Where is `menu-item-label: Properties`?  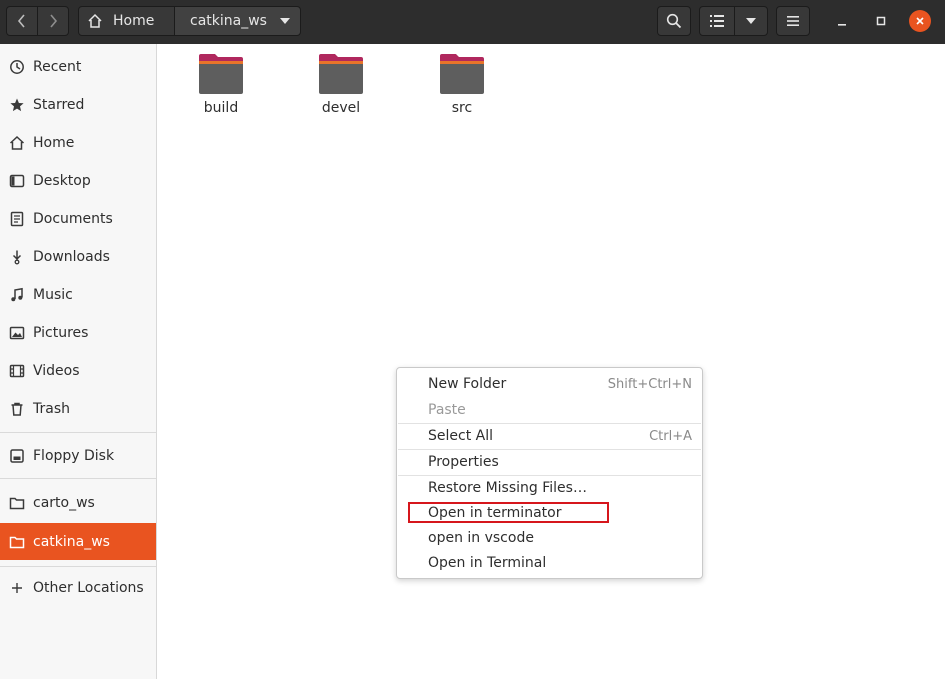
menu-item-label: Properties is located at coordinates (463, 462).